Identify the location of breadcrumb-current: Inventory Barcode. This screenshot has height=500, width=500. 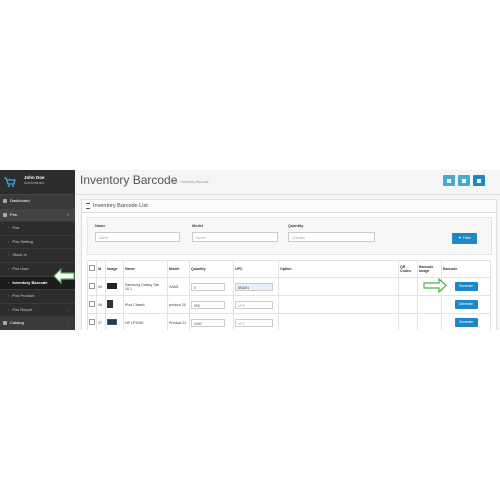
(195, 182).